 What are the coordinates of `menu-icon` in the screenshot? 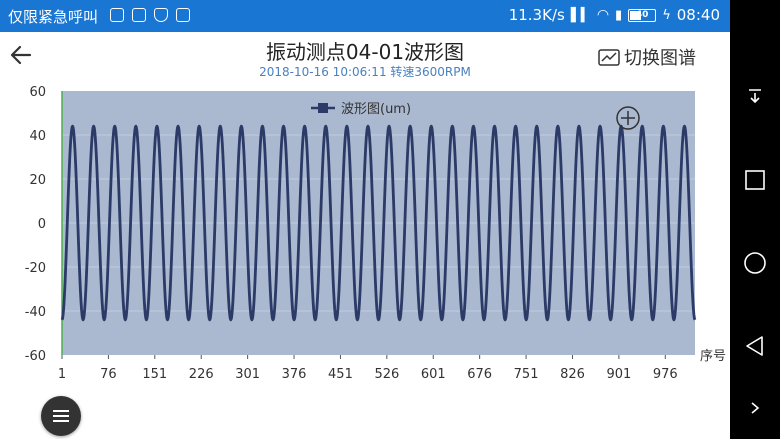 It's located at (61, 416).